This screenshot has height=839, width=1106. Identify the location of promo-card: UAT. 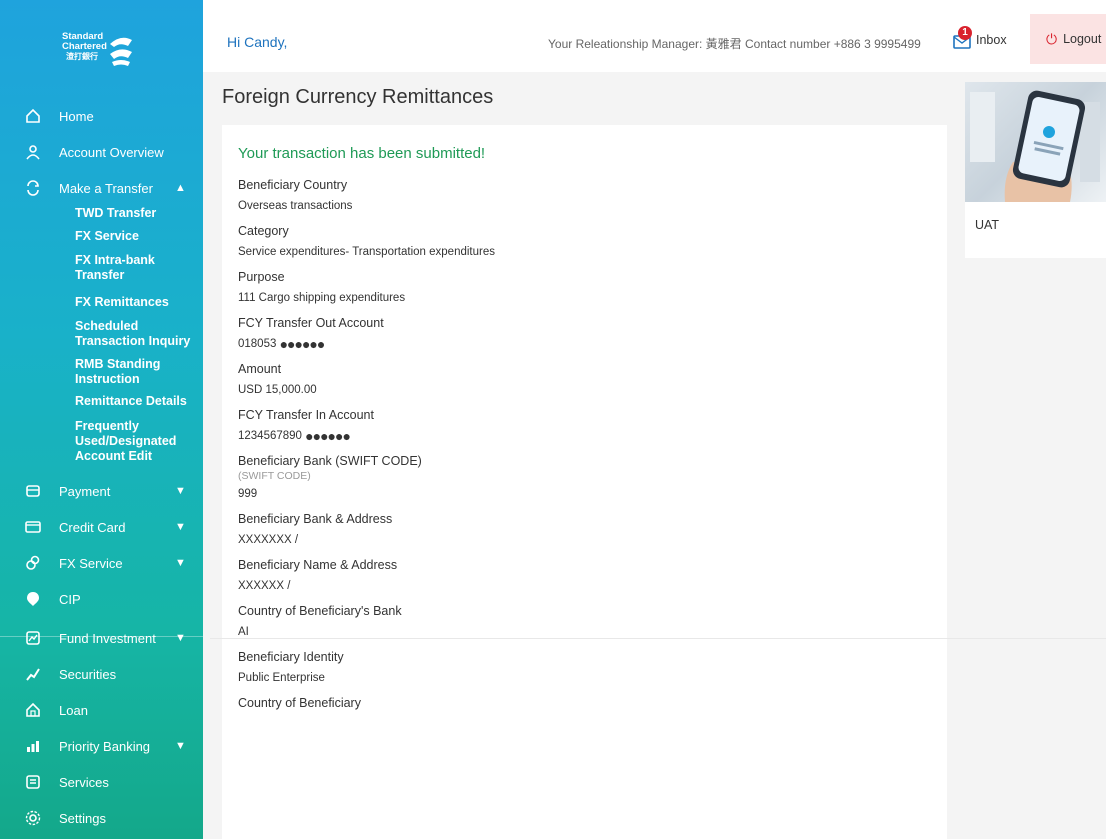
(1035, 170).